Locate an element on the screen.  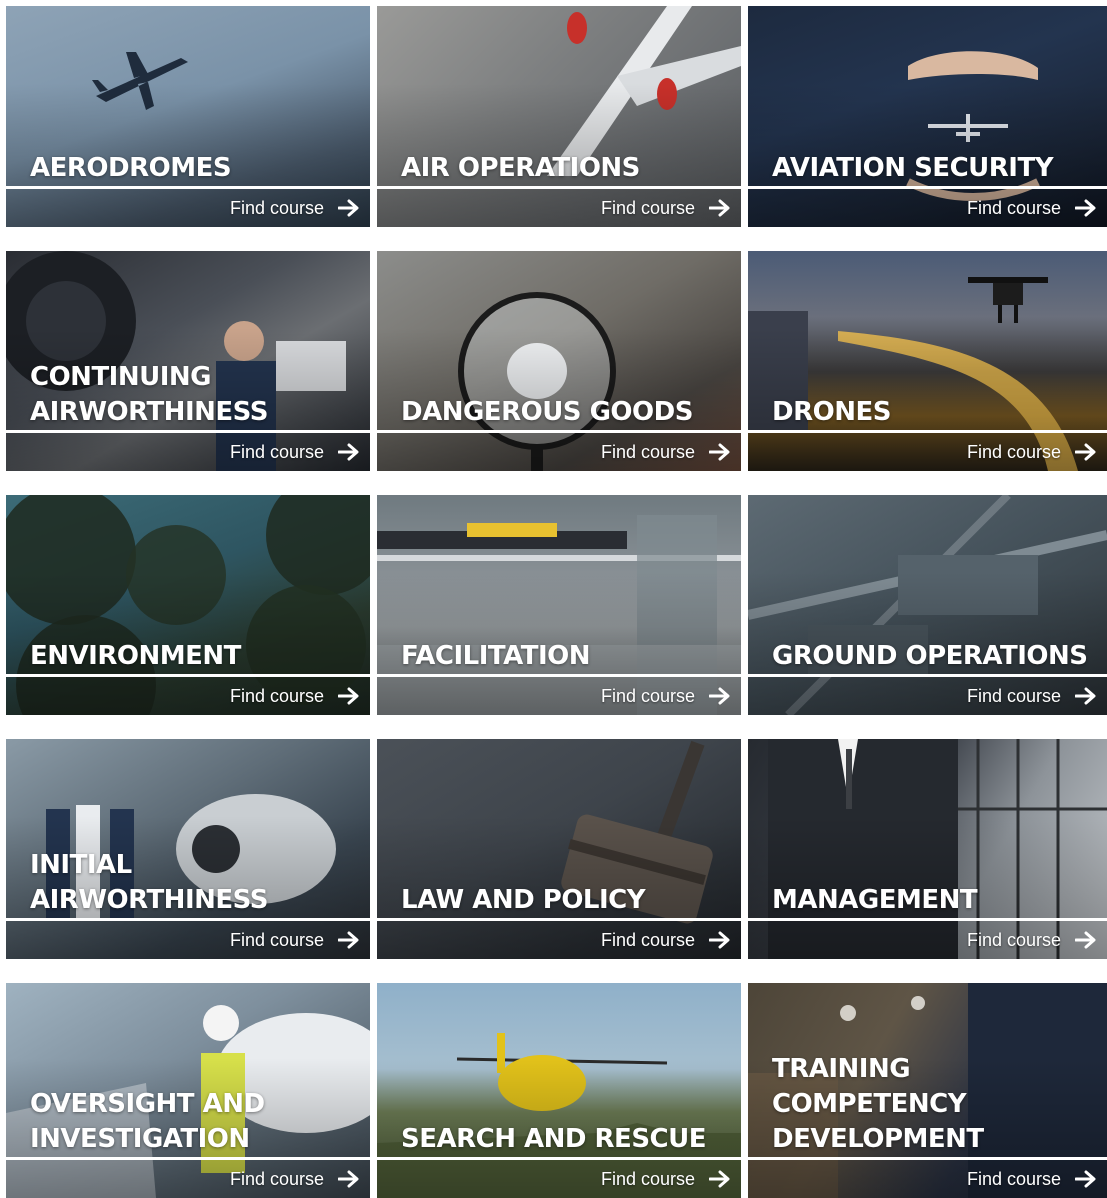
card-title: ENVIRONMENT is located at coordinates (135, 656).